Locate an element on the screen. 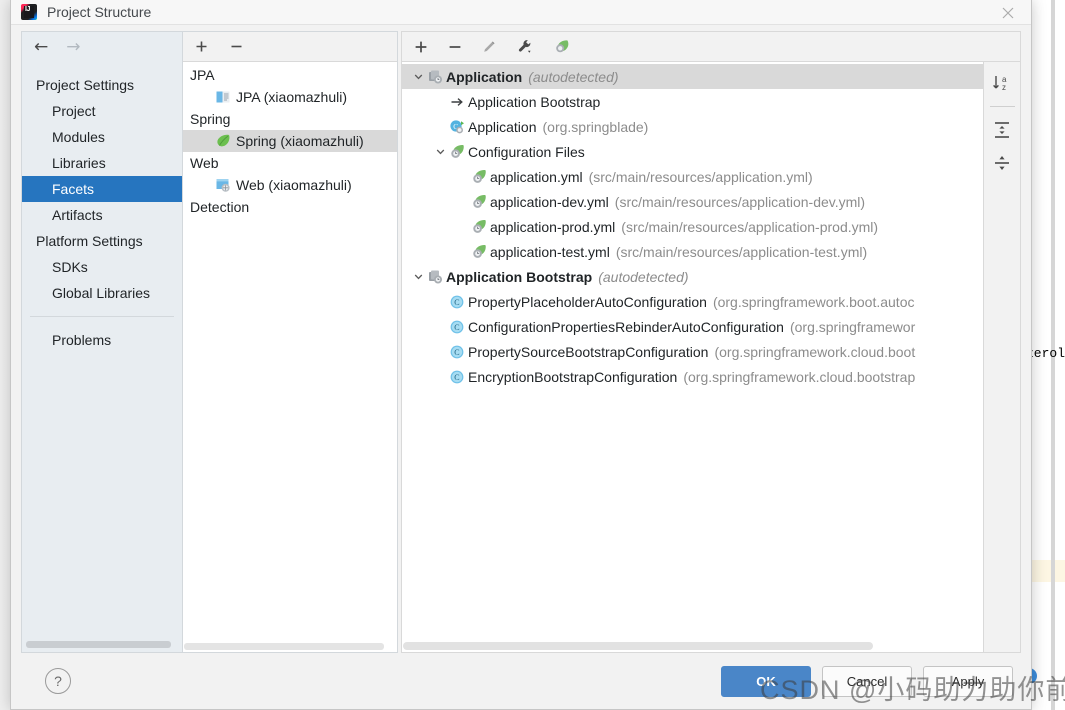  nav-group-header: Project Settings is located at coordinates (85, 85).